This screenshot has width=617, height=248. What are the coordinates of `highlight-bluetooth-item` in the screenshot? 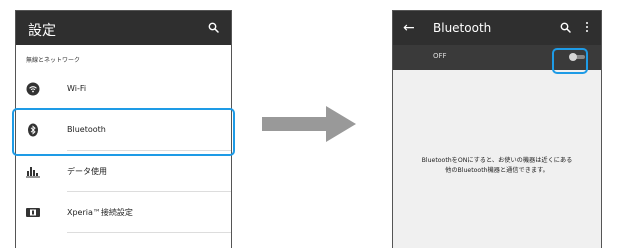 It's located at (123, 132).